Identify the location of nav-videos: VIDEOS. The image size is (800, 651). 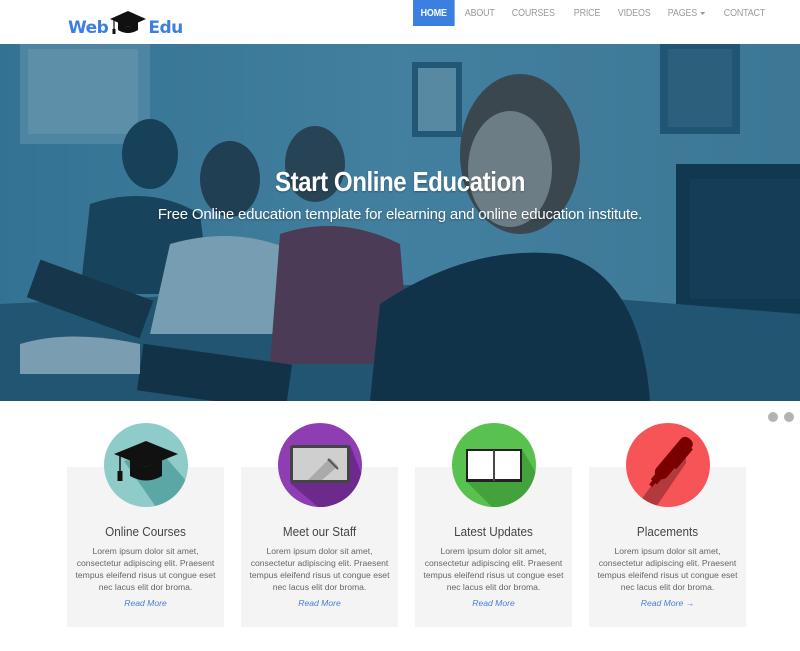
(634, 13).